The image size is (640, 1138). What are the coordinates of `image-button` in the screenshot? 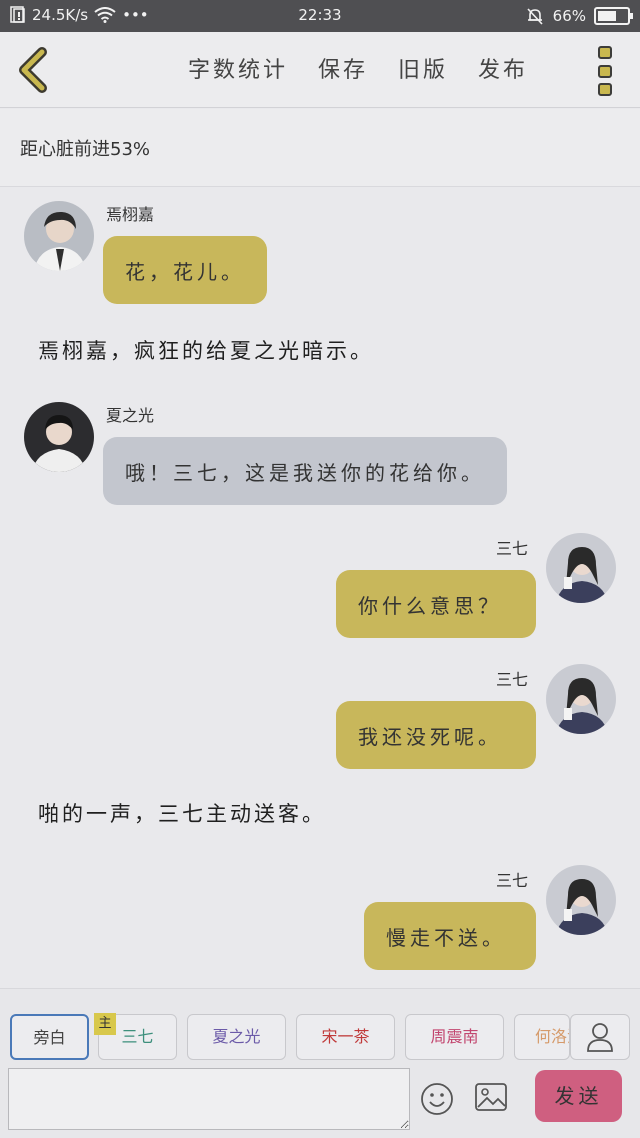 It's located at (491, 1097).